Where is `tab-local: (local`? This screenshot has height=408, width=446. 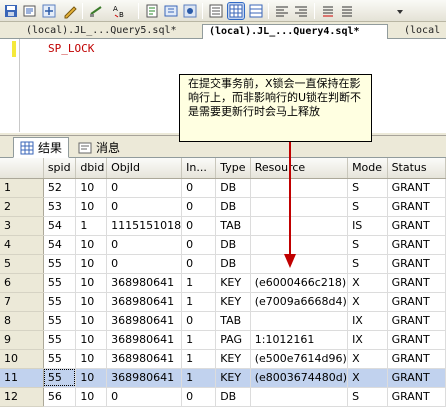
tab-local: (local is located at coordinates (422, 31).